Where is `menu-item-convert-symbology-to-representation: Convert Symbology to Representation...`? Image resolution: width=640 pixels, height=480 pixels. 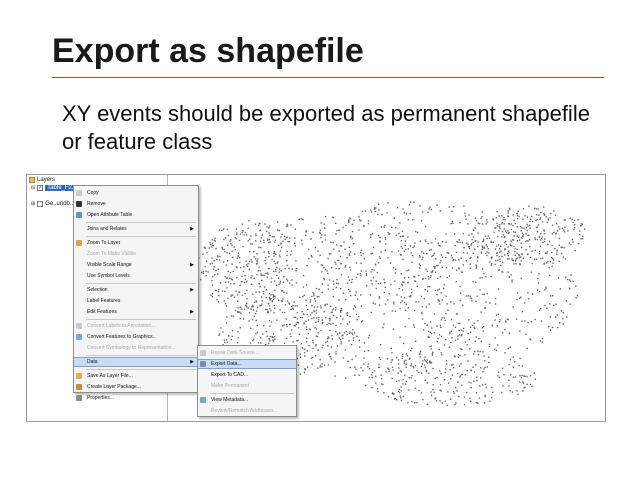 menu-item-convert-symbology-to-representation: Convert Symbology to Representation... is located at coordinates (136, 348).